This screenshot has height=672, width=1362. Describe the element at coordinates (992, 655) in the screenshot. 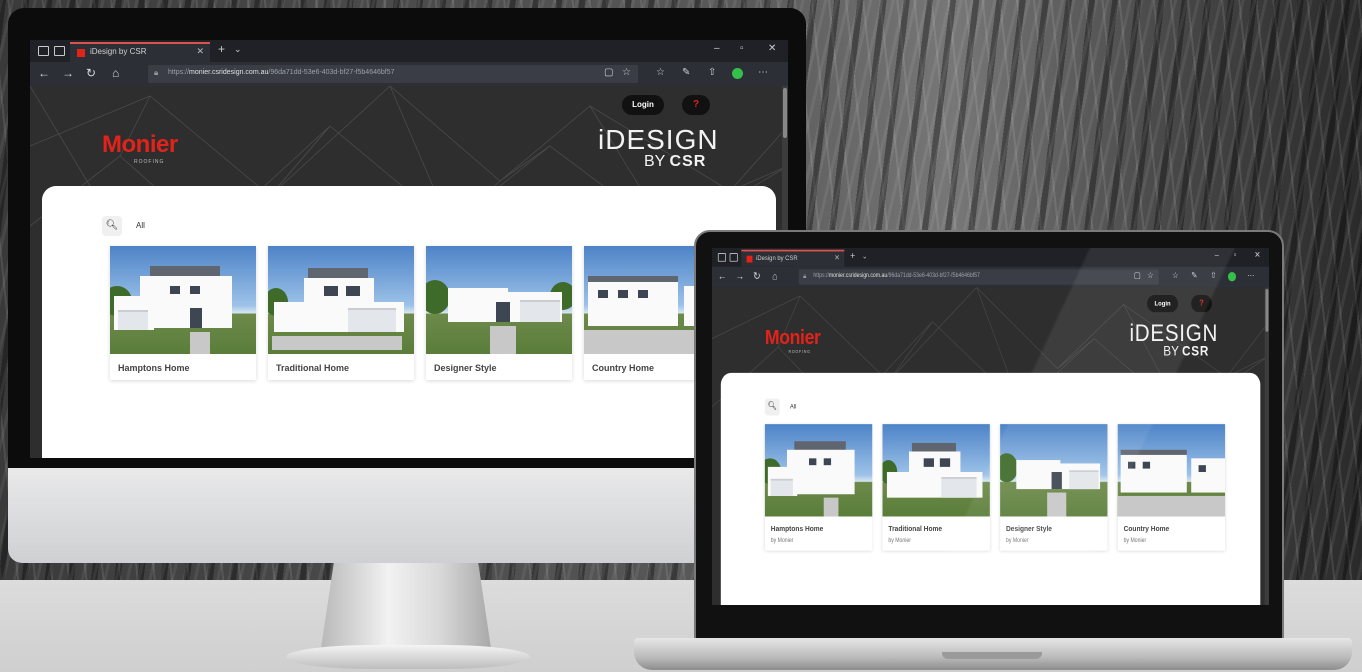

I see `laptop-notch` at that location.